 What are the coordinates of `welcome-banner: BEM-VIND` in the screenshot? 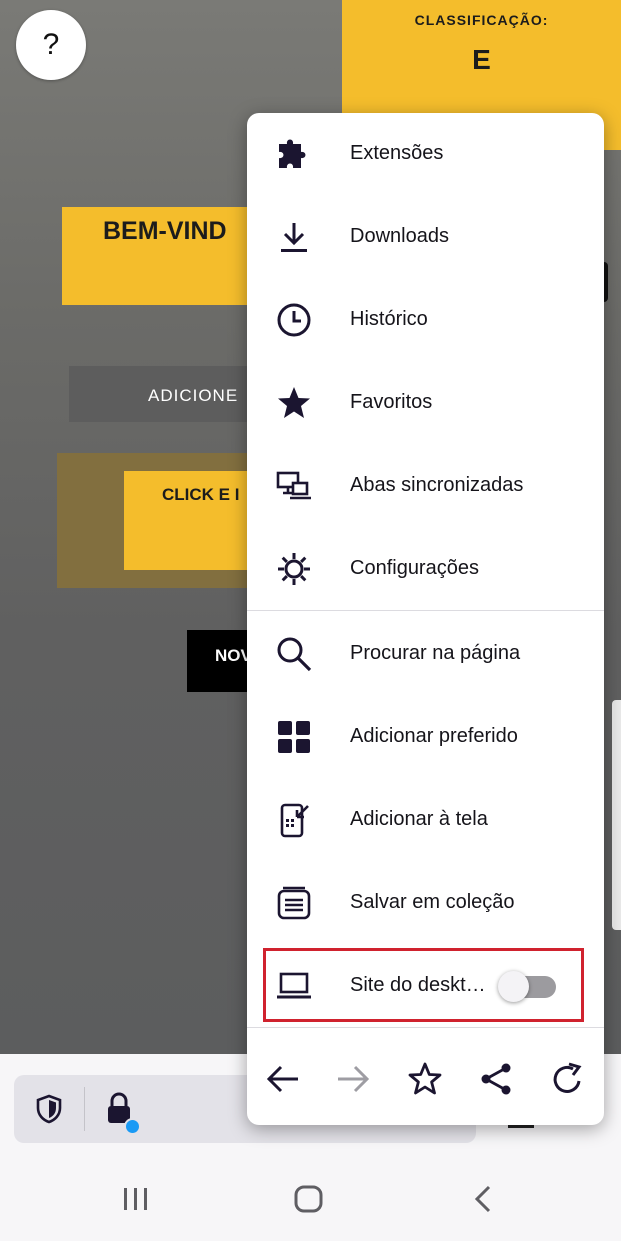 It's located at (162, 256).